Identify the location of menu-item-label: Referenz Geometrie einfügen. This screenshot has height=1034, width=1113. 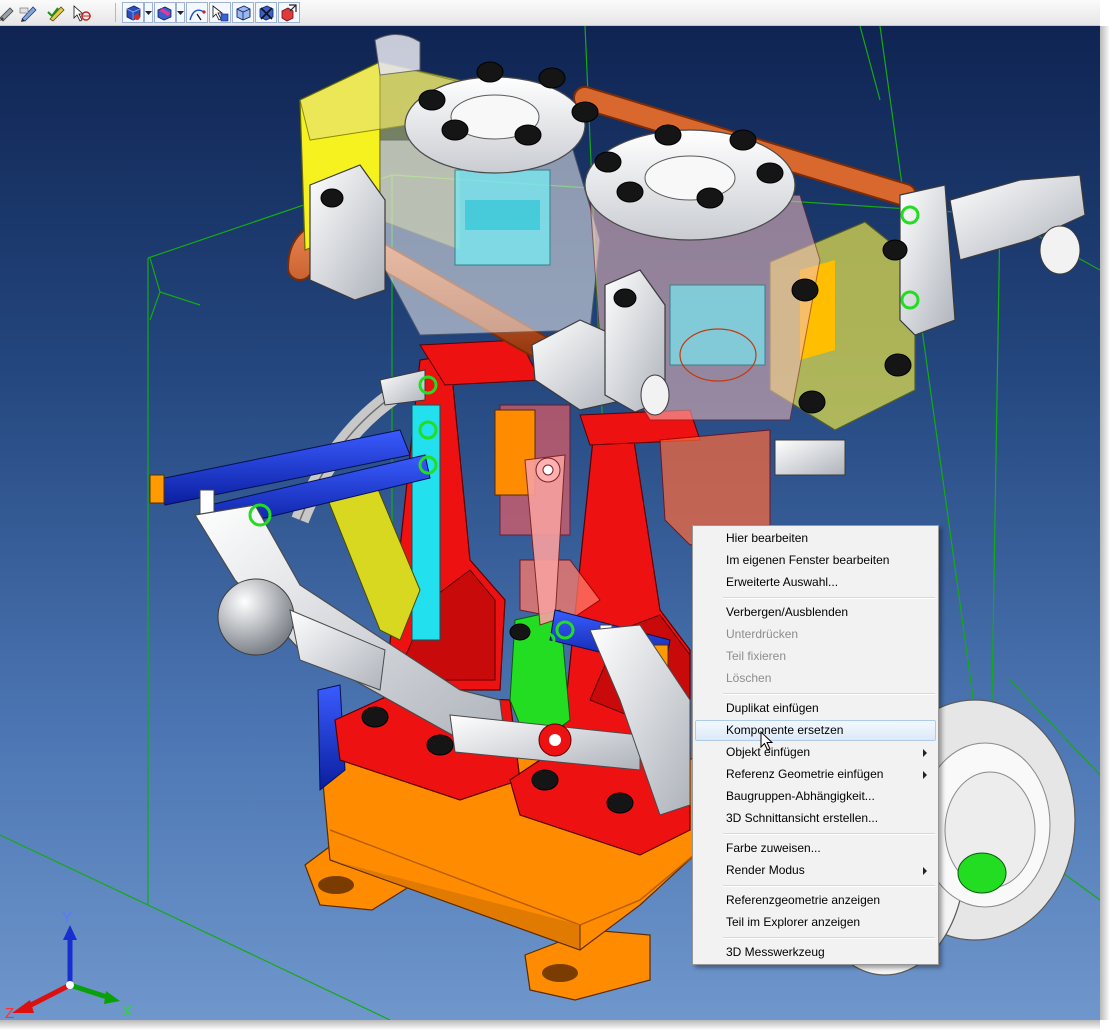
(805, 774).